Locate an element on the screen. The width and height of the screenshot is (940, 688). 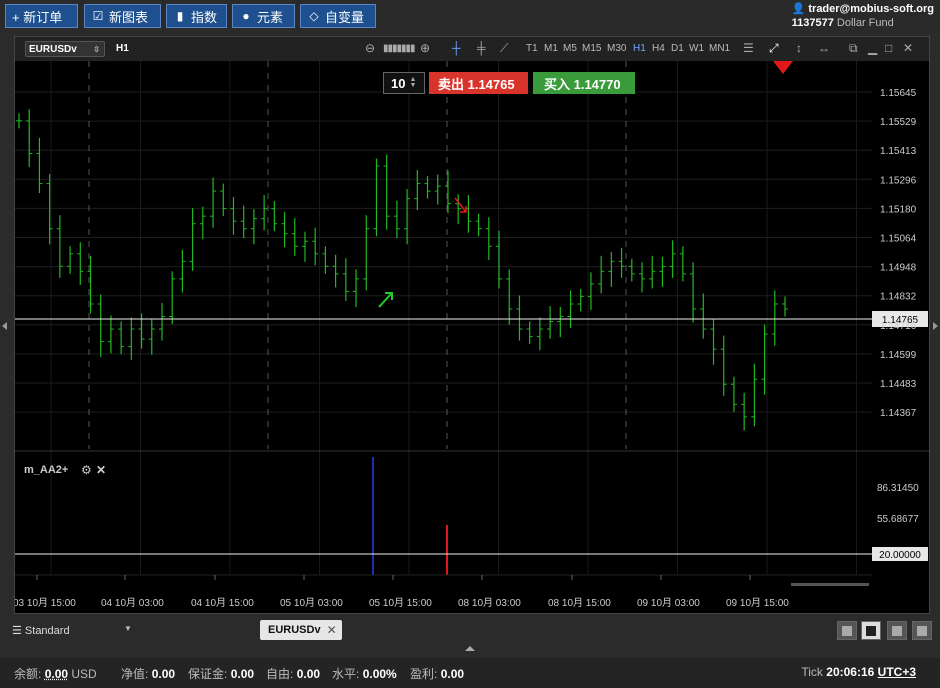
new-order-button: + 新订单 is located at coordinates (41, 16).